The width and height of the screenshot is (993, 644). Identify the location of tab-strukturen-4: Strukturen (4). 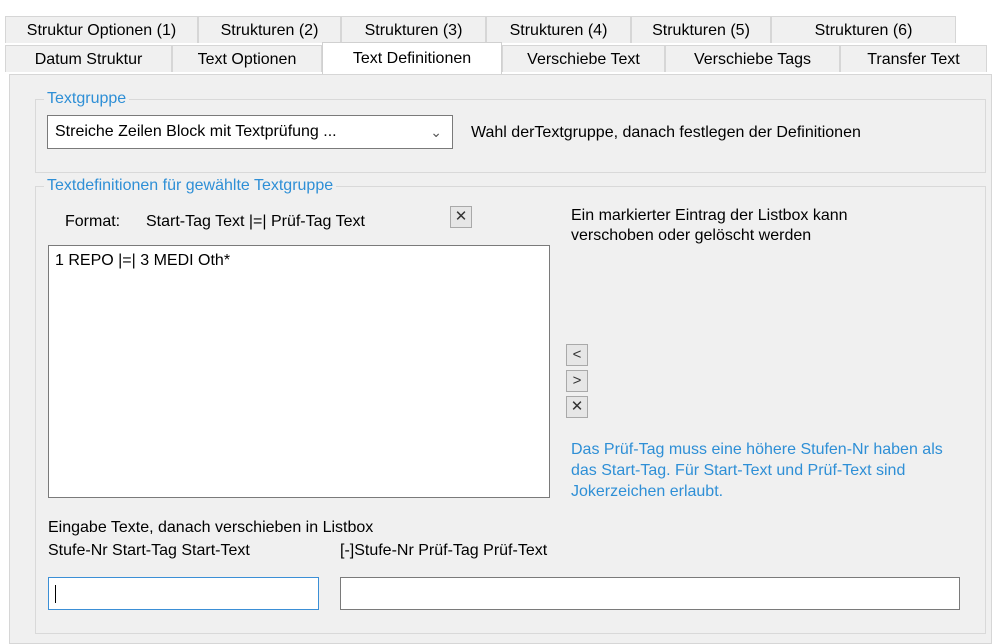
(558, 29).